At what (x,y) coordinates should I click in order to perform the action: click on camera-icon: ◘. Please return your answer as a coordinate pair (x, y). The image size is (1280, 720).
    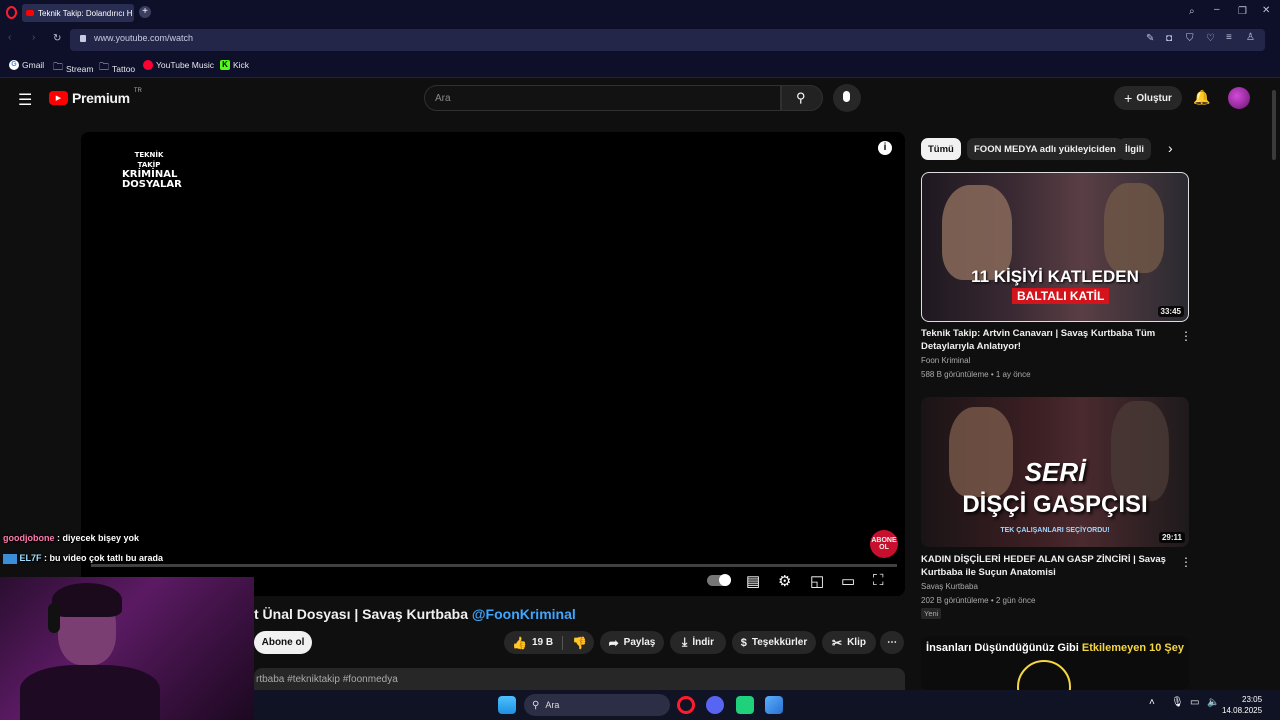
    Looking at the image, I should click on (1169, 38).